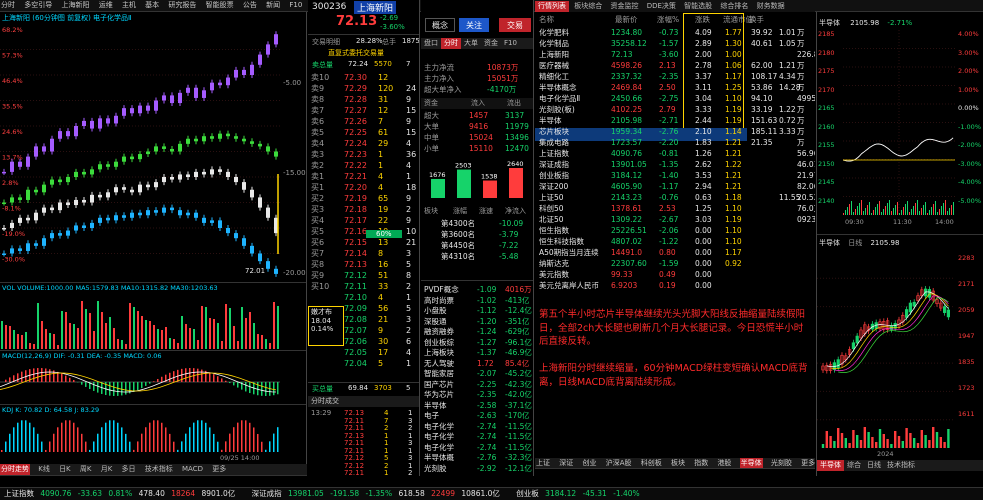 This screenshot has width=983, height=500. What do you see at coordinates (363, 143) in the screenshot?
I see `order-book-row: 卖4 72.24 29 4` at bounding box center [363, 143].